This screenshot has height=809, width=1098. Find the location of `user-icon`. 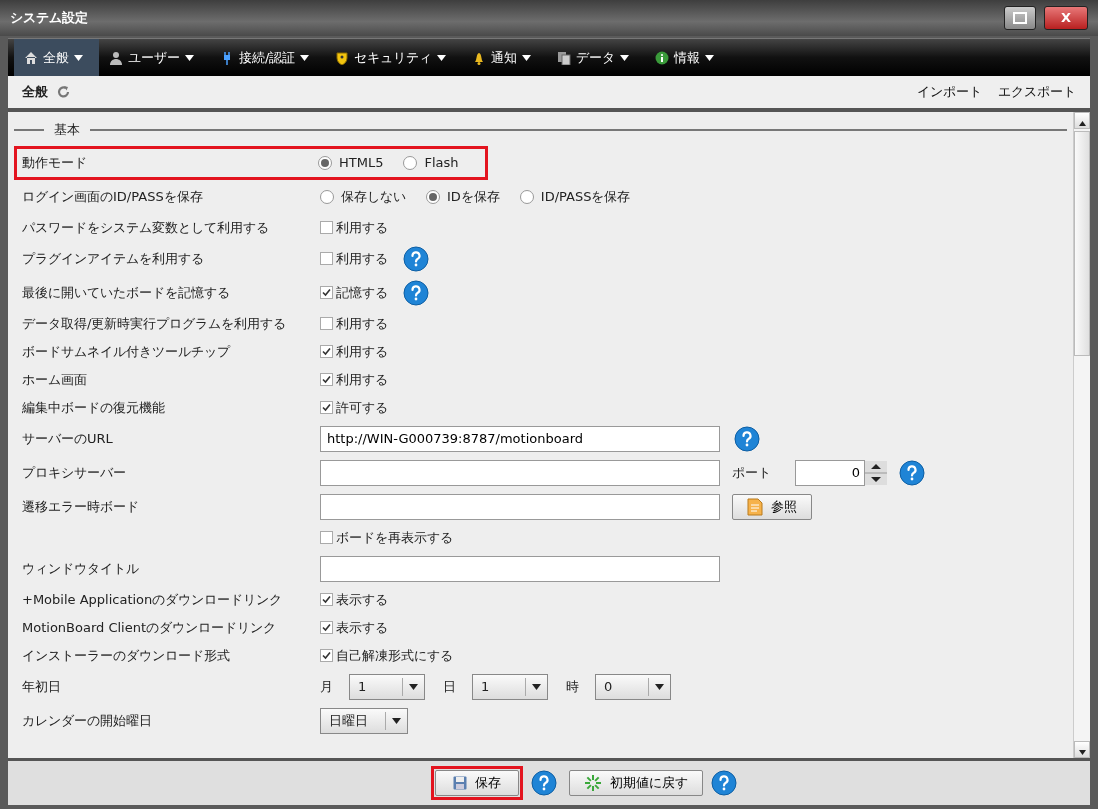

user-icon is located at coordinates (116, 57).